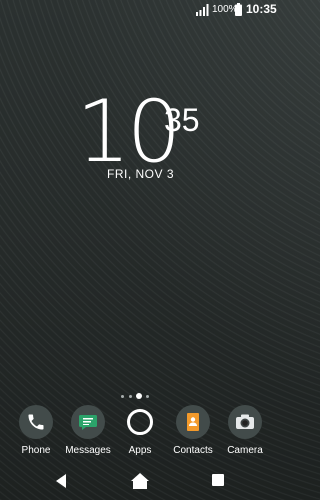 Image resolution: width=320 pixels, height=500 pixels. What do you see at coordinates (140, 10) in the screenshot?
I see `status-bar: 100% 10:35` at bounding box center [140, 10].